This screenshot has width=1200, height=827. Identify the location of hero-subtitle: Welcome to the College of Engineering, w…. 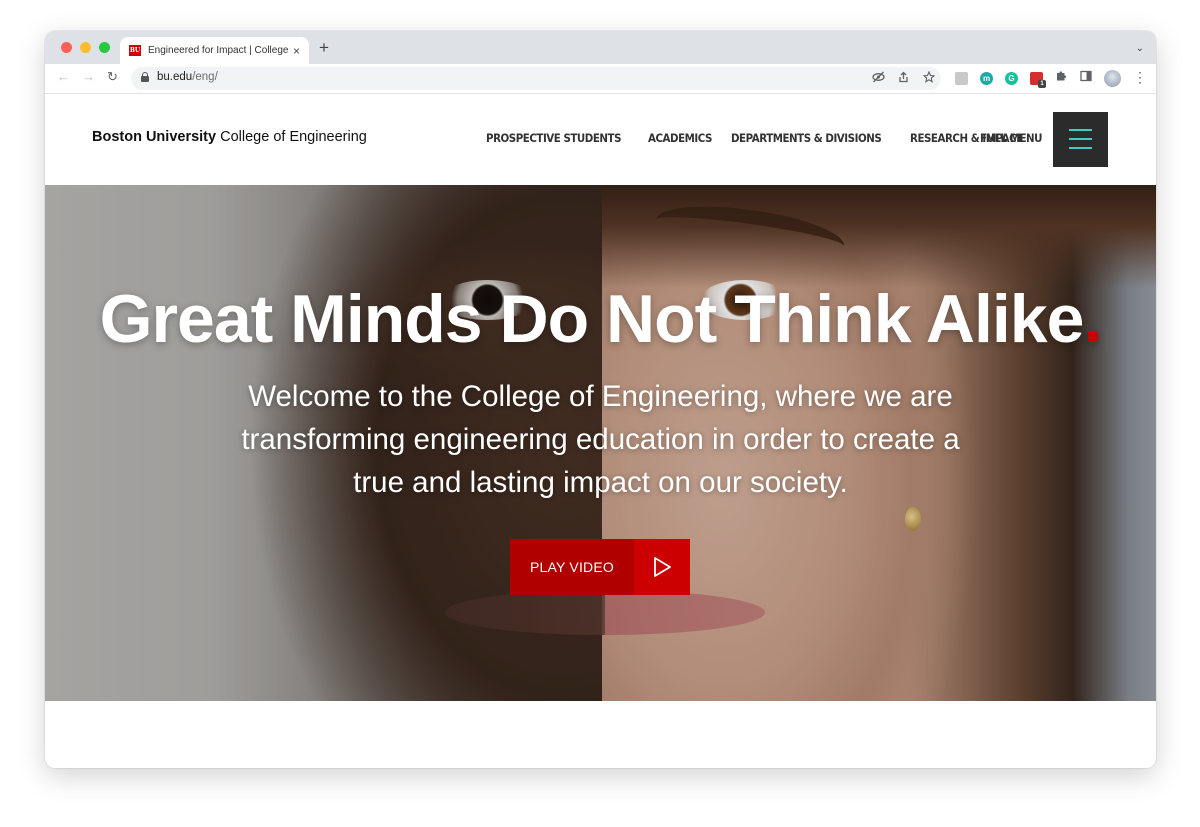
(600, 439).